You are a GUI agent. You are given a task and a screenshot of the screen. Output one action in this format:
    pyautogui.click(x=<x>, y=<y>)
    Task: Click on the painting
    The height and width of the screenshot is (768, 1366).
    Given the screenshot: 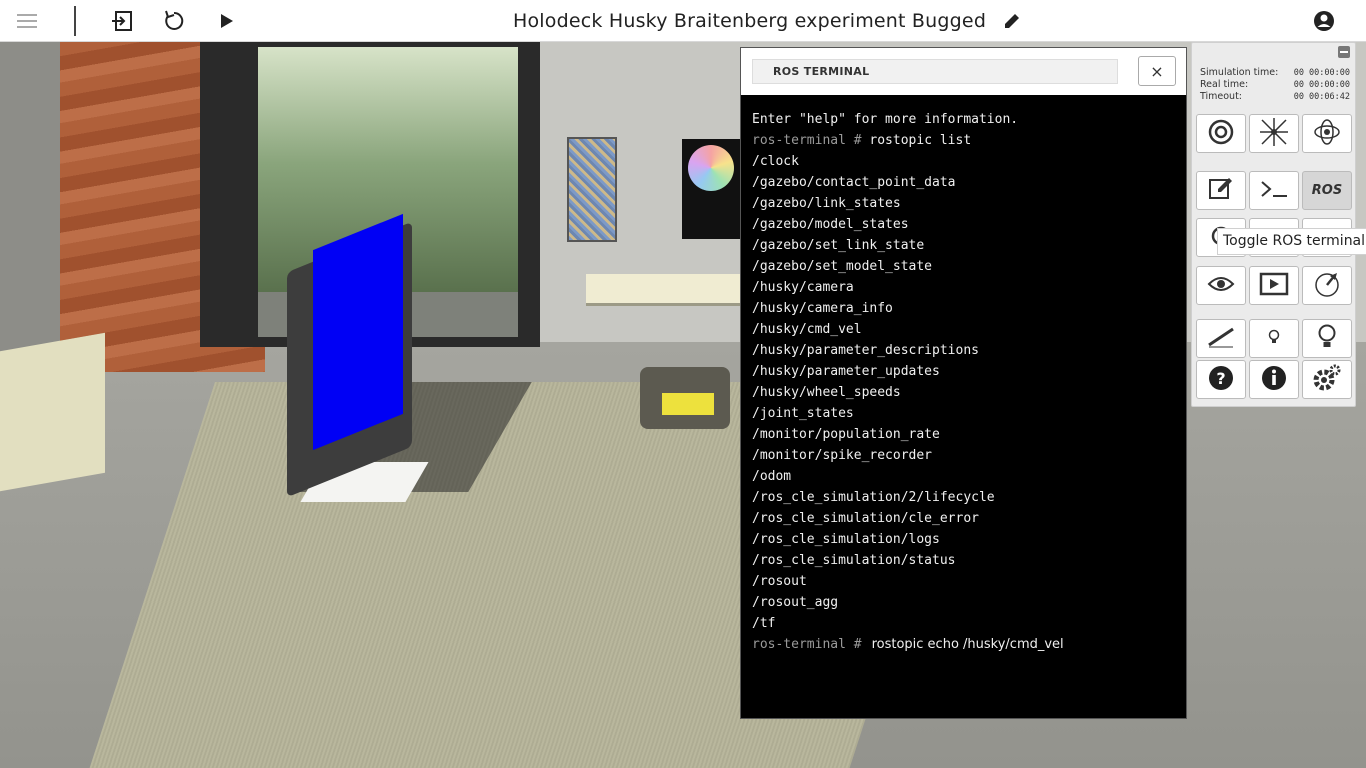 What is the action you would take?
    pyautogui.click(x=592, y=189)
    